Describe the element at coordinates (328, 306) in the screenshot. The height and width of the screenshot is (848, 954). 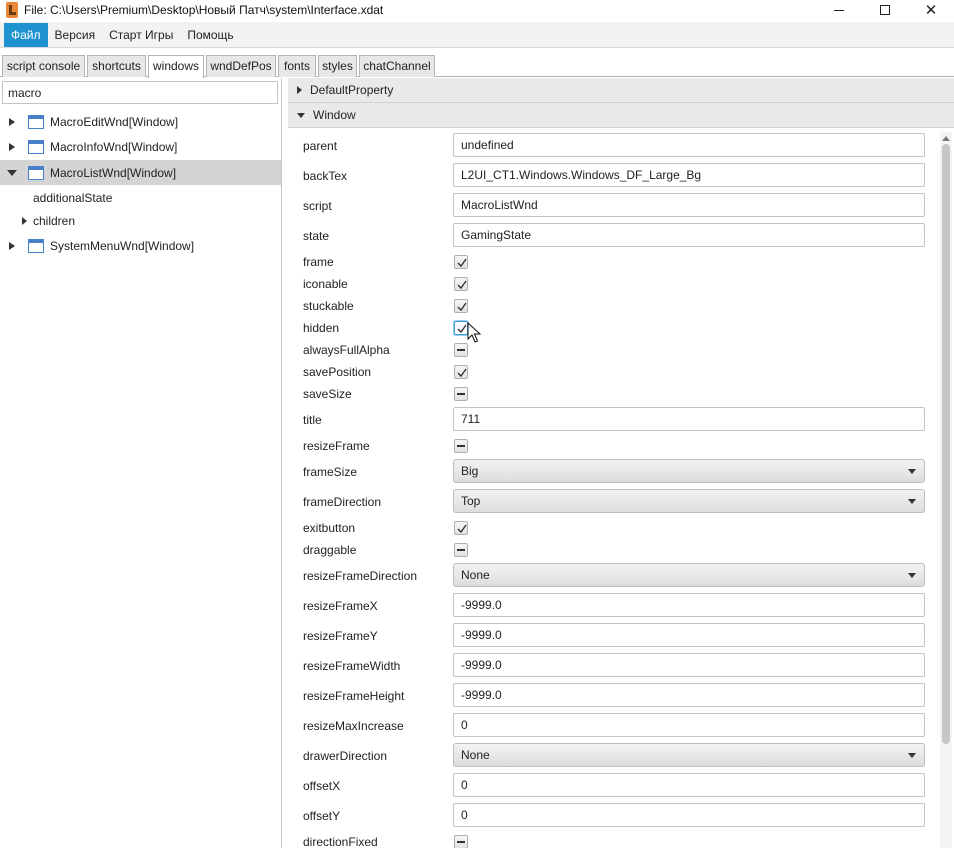
I see `prop-label-stuckable: stuckable` at that location.